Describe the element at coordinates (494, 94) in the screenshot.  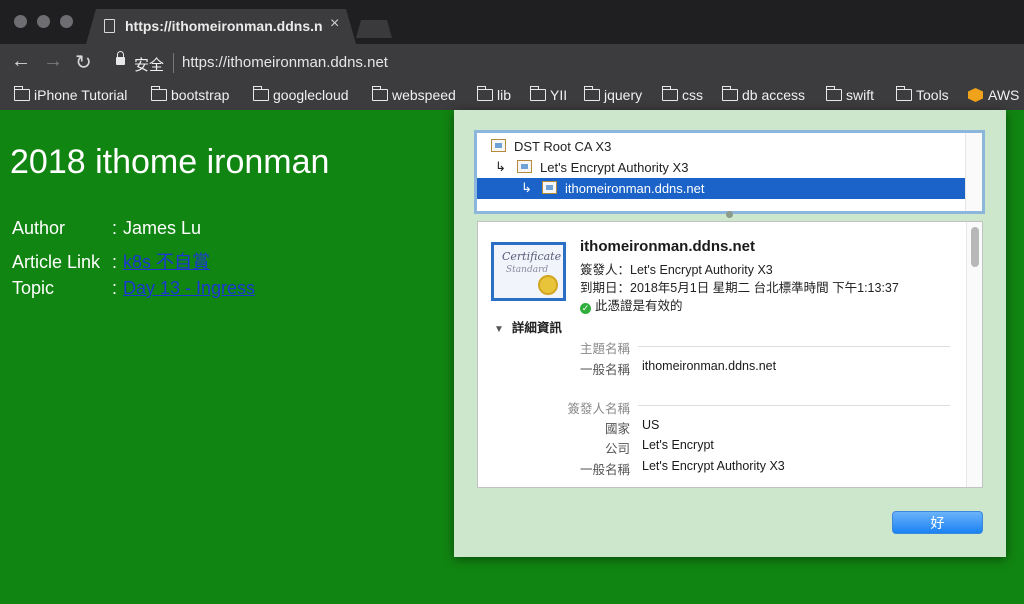
I see `bookmark-item: lib` at that location.